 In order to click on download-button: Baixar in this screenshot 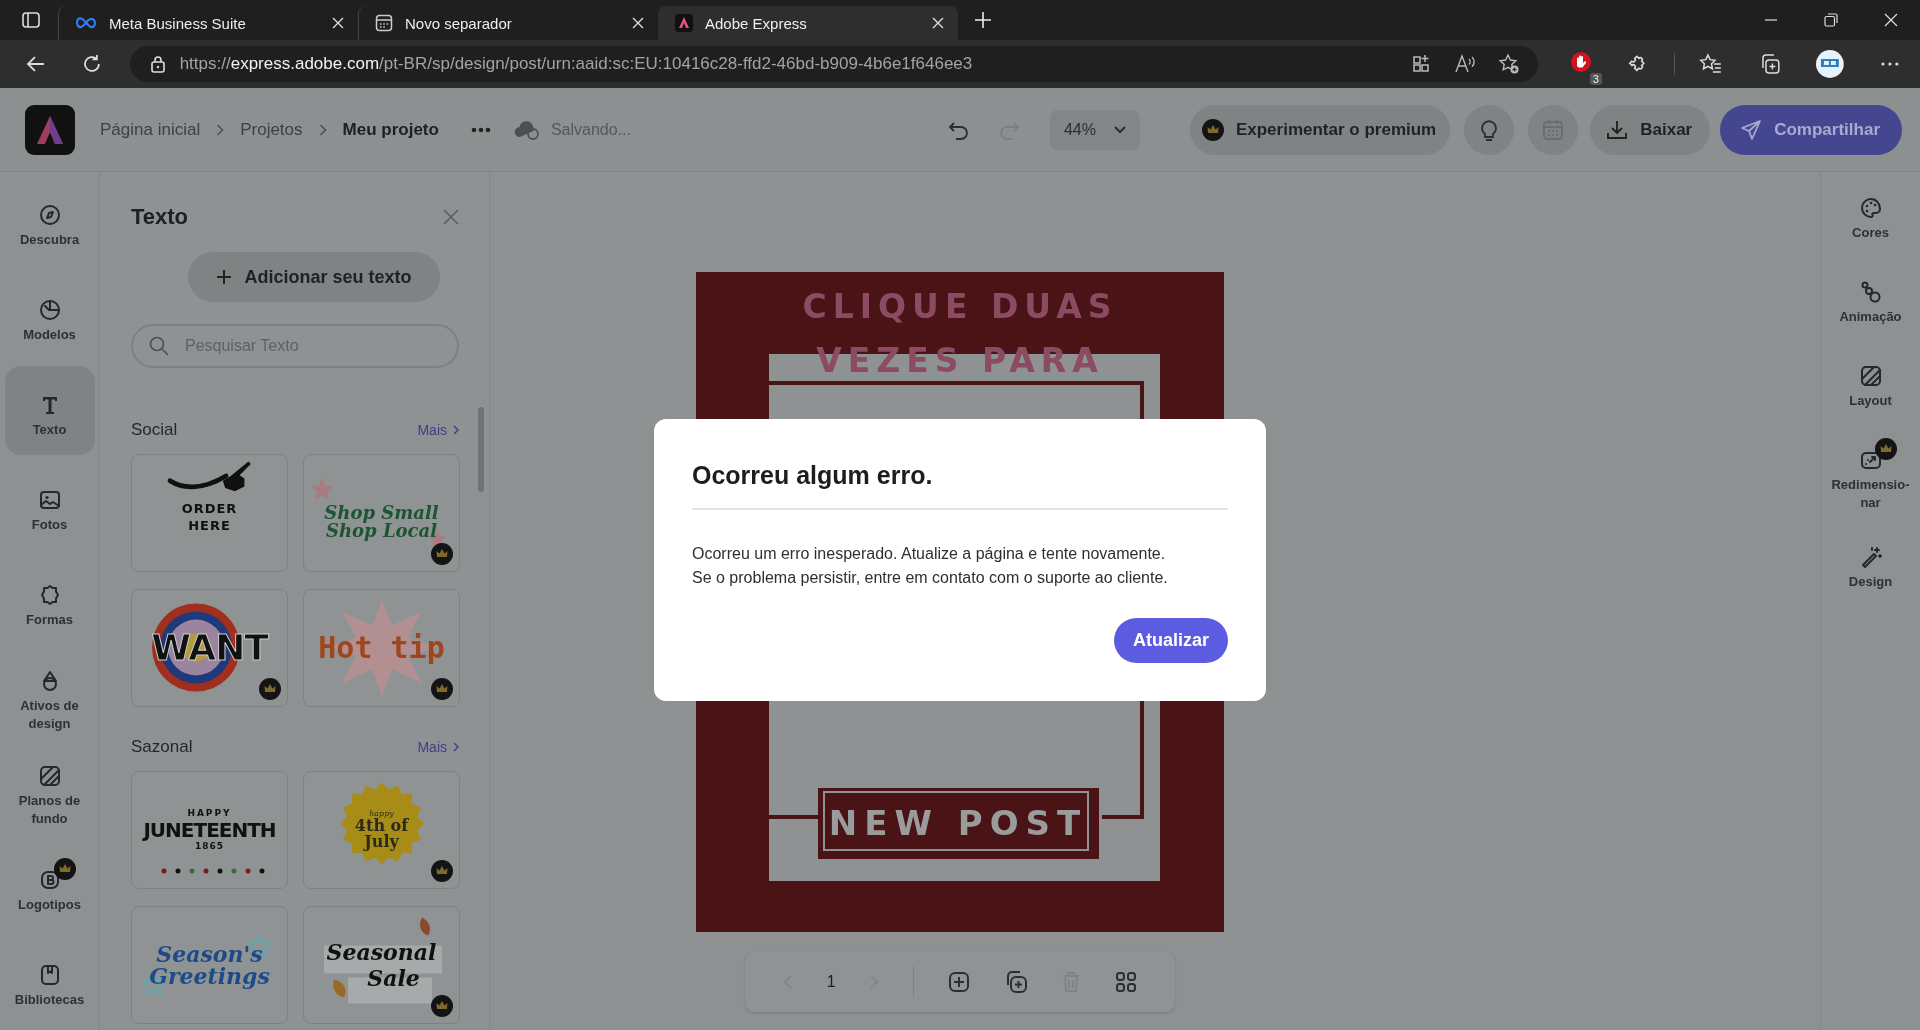, I will do `click(1650, 129)`.